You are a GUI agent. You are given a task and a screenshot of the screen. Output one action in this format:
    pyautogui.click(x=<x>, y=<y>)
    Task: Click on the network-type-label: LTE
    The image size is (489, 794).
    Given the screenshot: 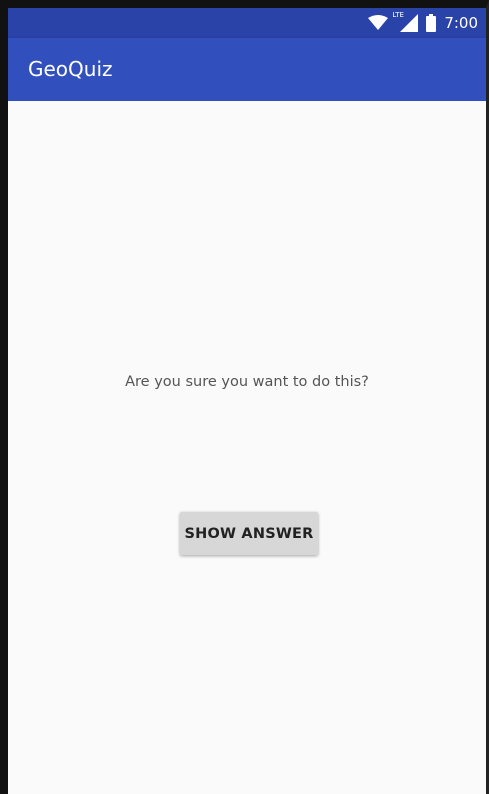 What is the action you would take?
    pyautogui.click(x=398, y=15)
    